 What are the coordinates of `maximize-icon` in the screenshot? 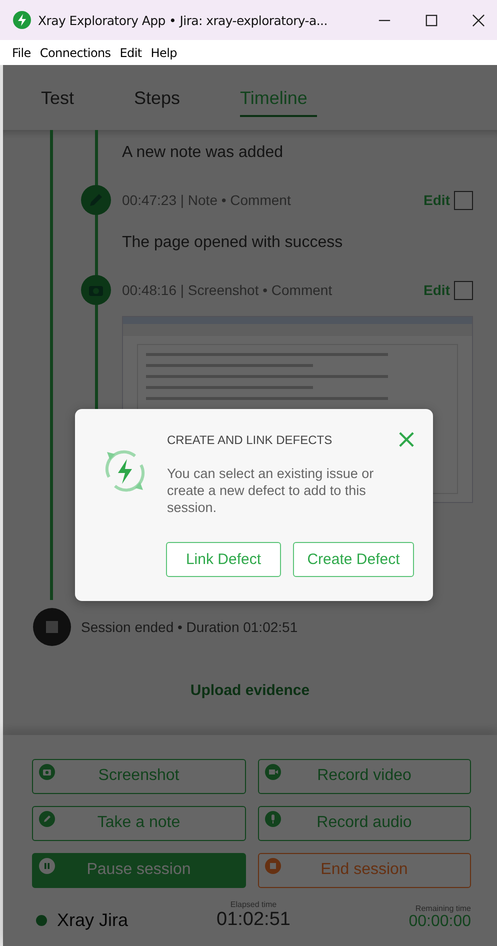 It's located at (431, 20).